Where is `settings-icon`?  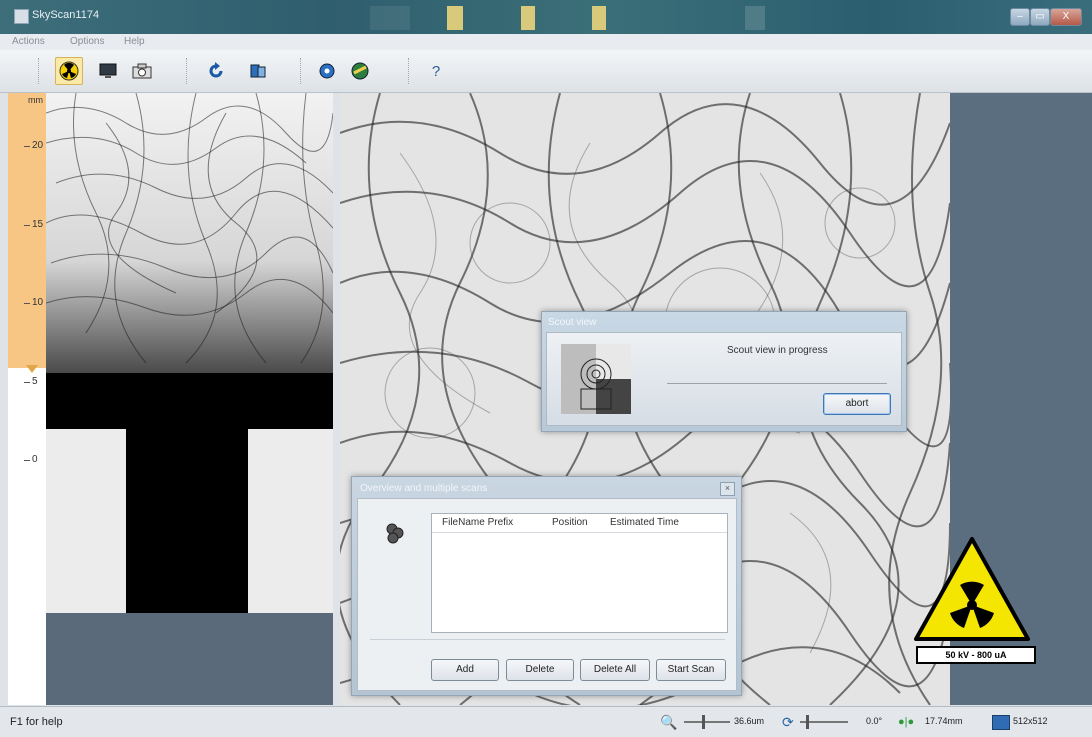 settings-icon is located at coordinates (327, 71).